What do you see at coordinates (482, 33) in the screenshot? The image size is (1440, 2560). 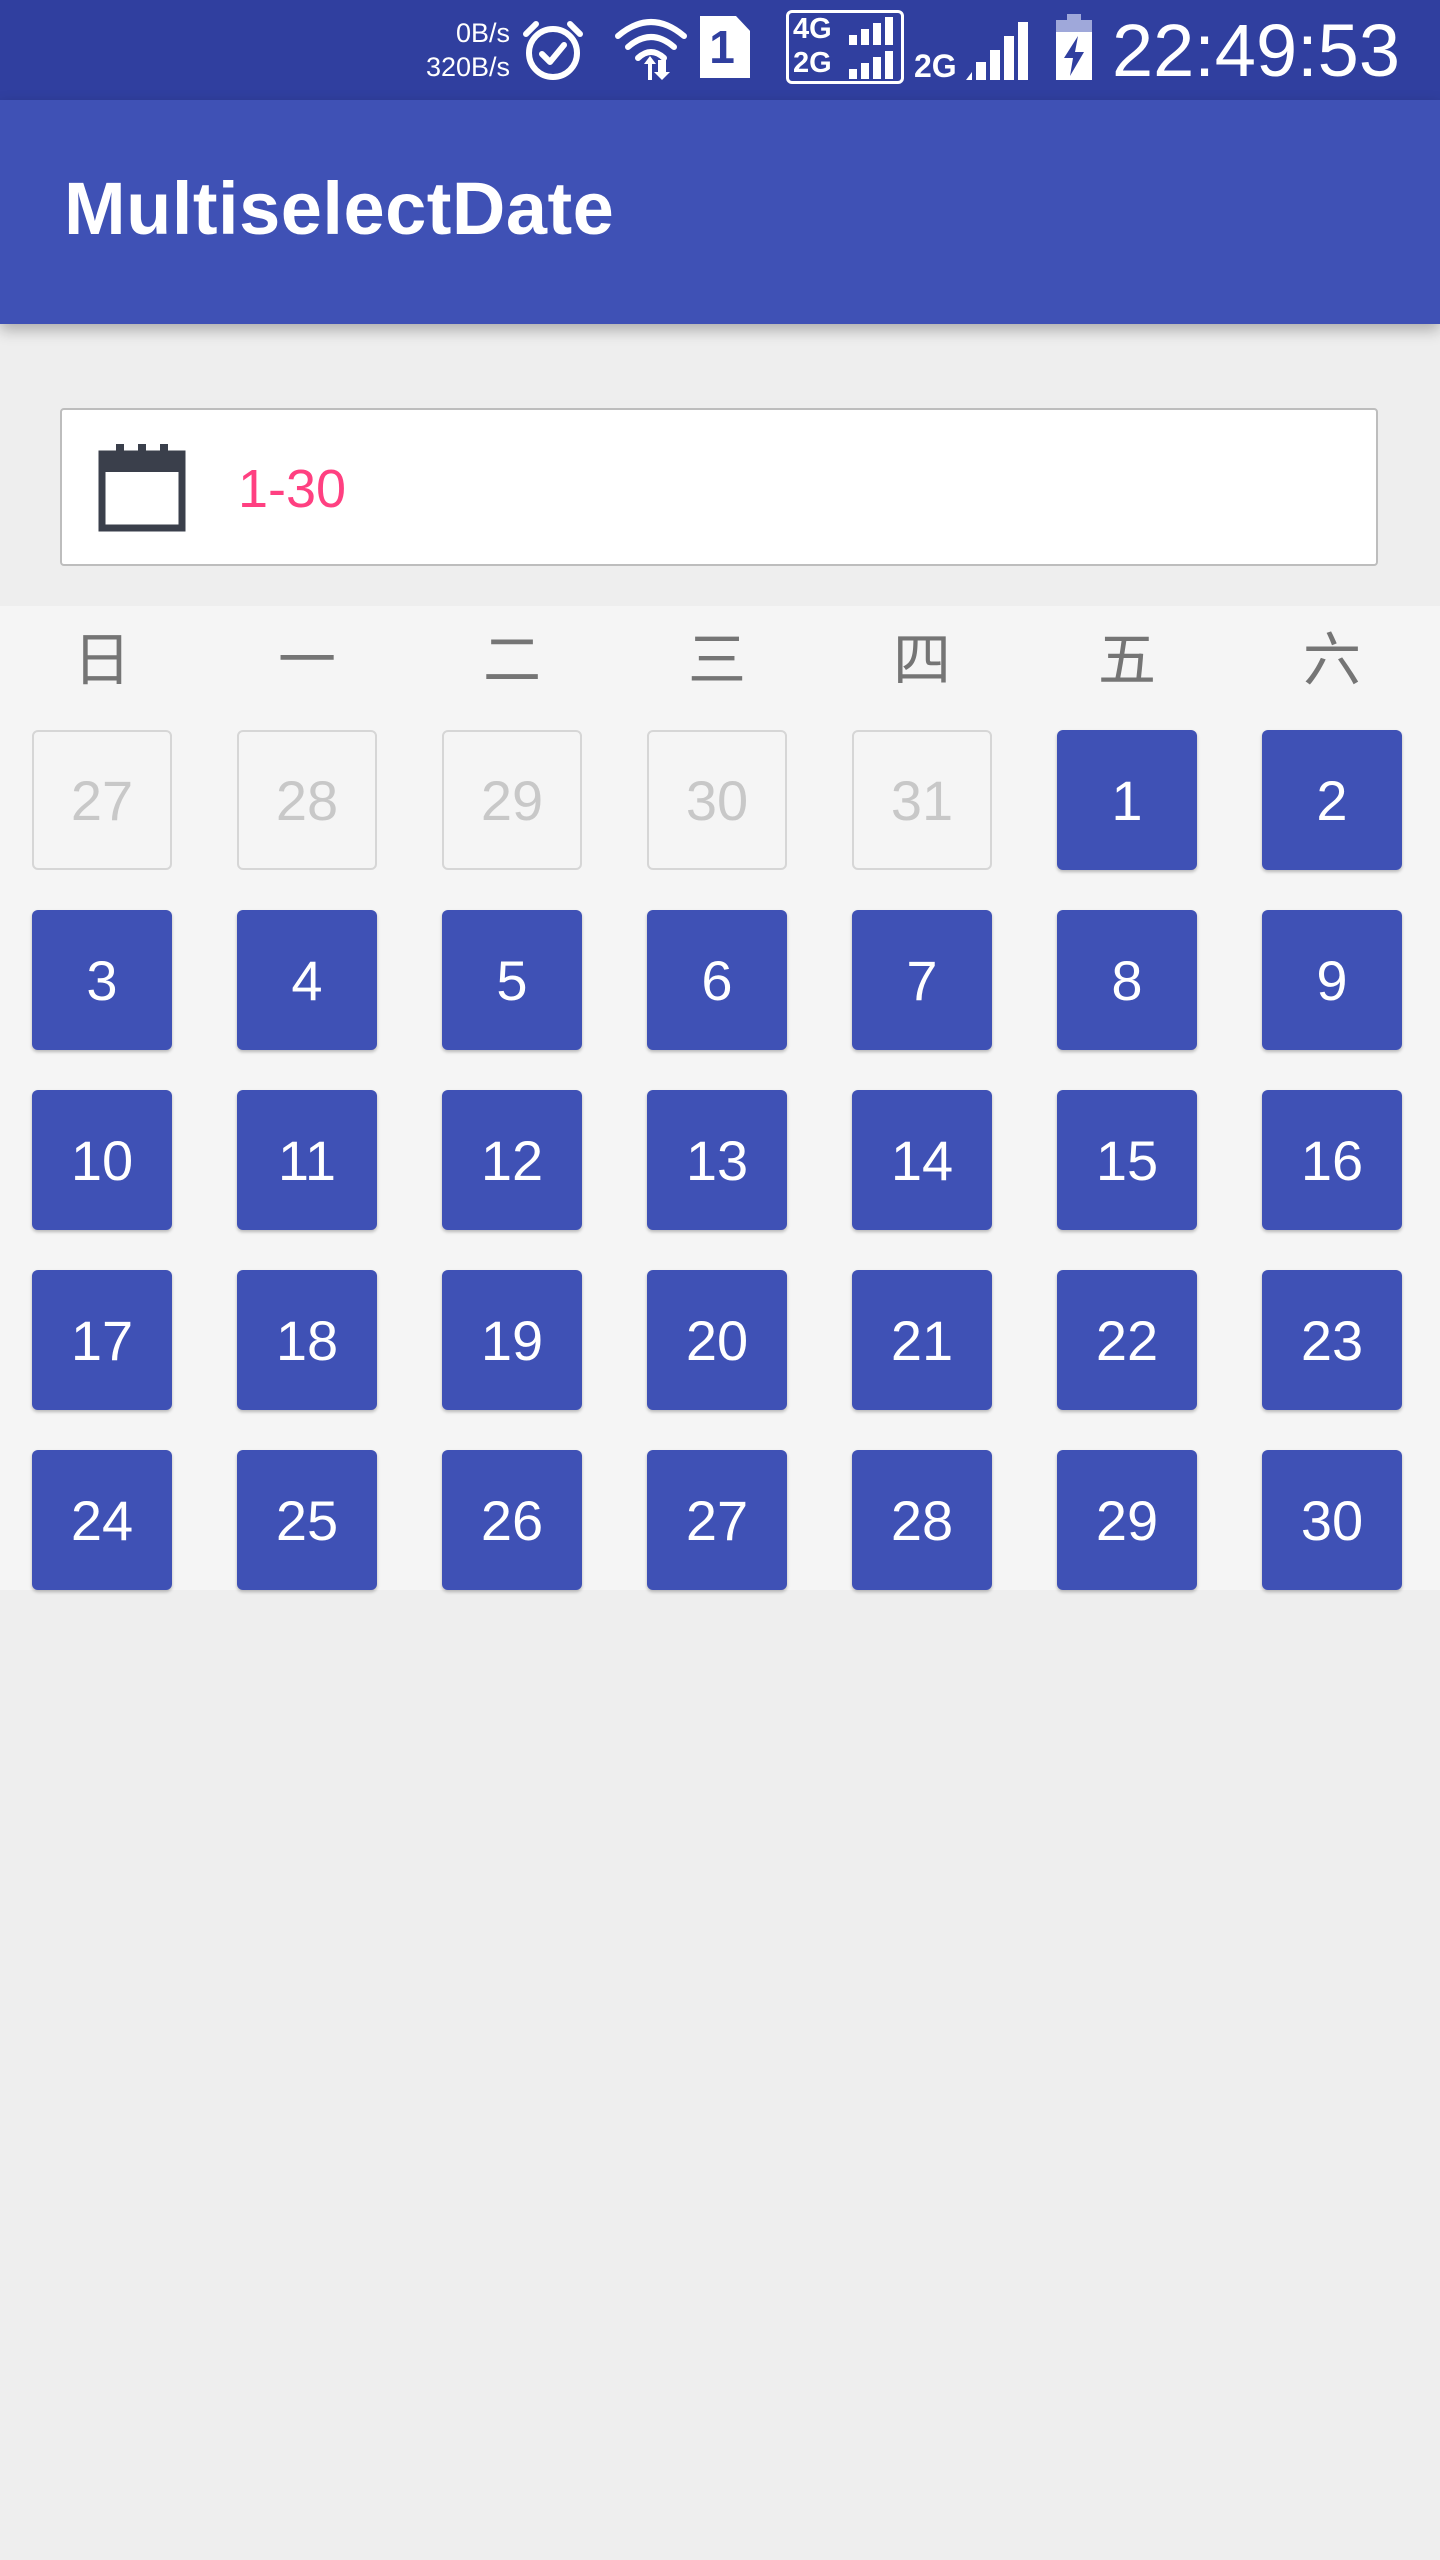 I see `download-speed: 0B/s` at bounding box center [482, 33].